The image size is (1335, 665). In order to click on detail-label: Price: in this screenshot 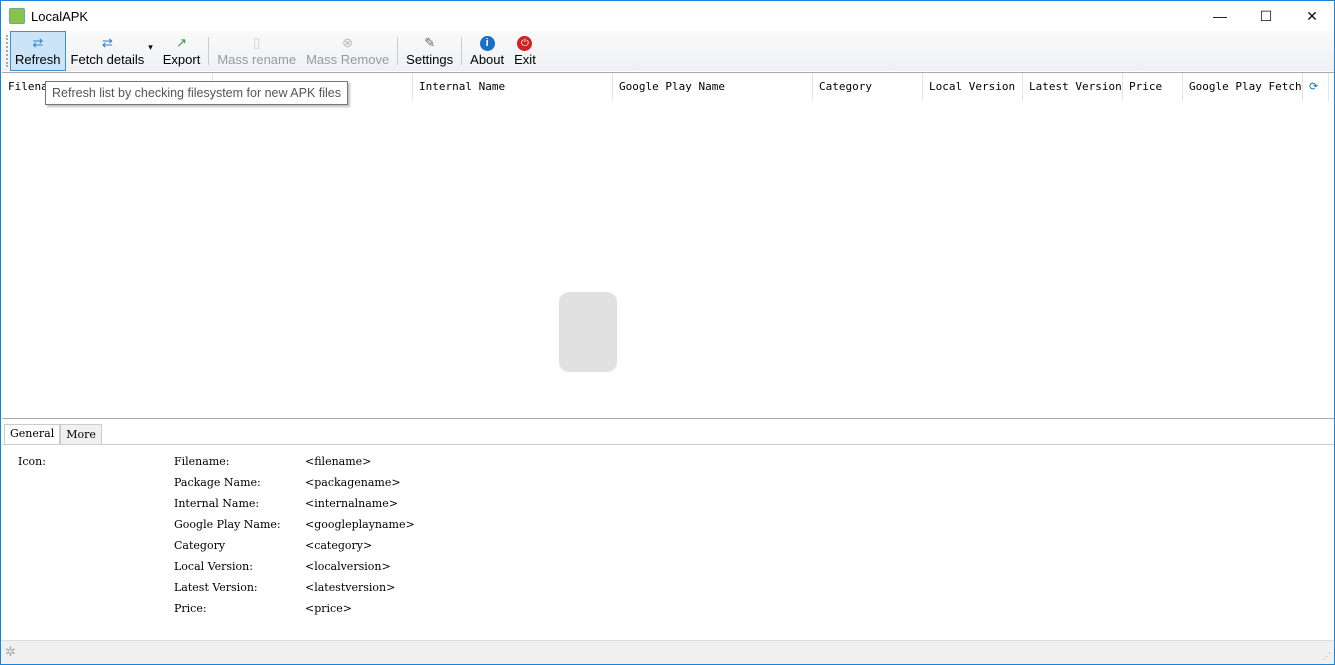, I will do `click(190, 608)`.